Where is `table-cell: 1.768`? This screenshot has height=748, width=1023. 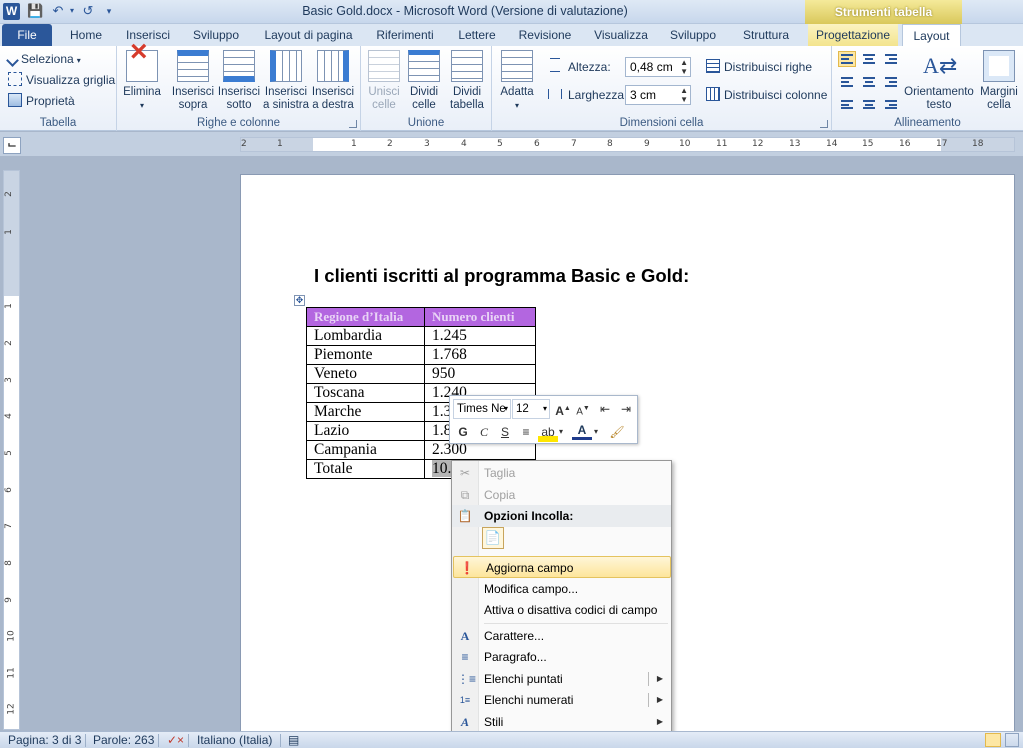 table-cell: 1.768 is located at coordinates (480, 354).